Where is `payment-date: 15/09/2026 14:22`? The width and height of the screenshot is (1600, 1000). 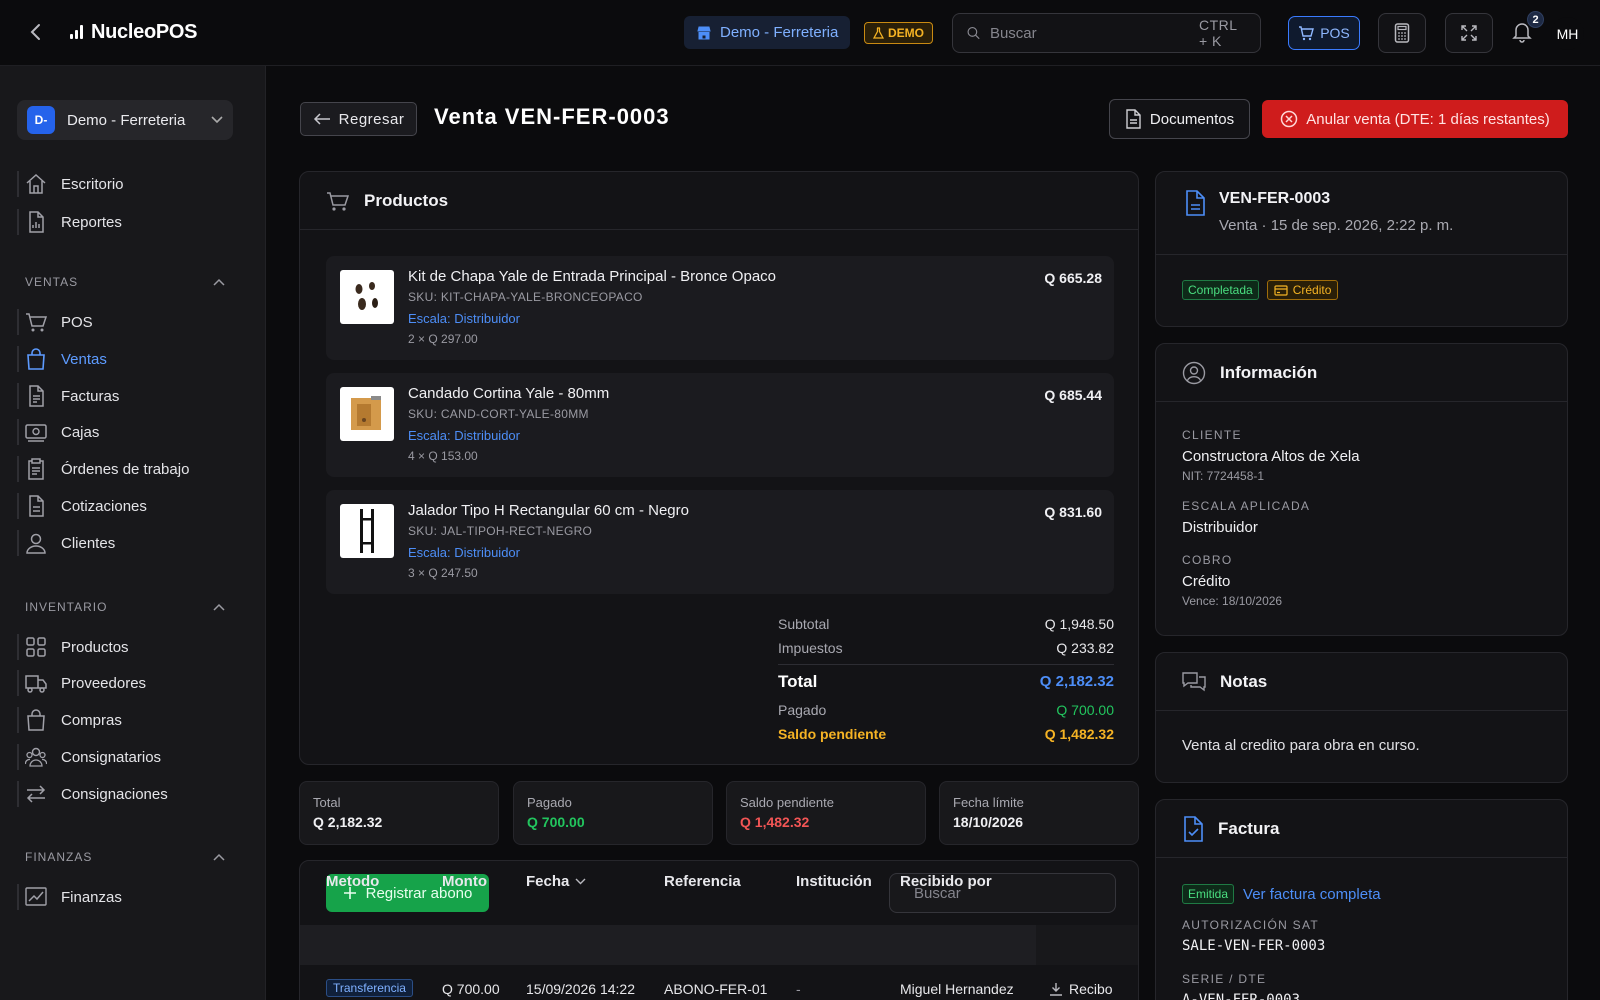
payment-date: 15/09/2026 14:22 is located at coordinates (580, 989).